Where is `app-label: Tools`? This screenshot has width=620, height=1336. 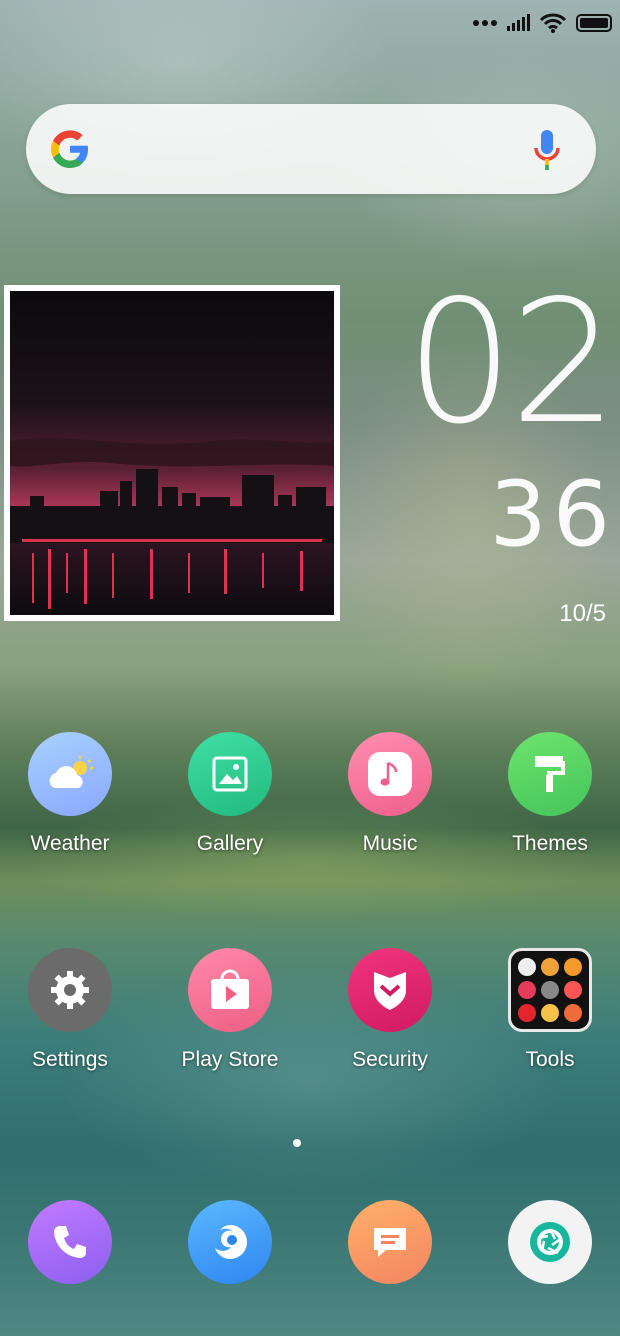
app-label: Tools is located at coordinates (550, 1059).